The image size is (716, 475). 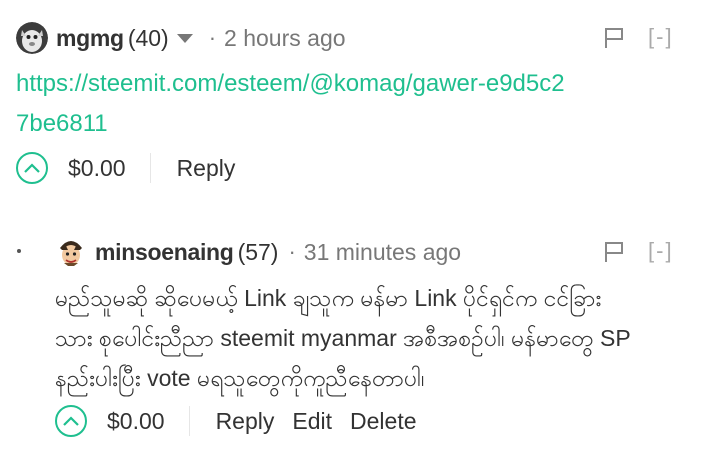 I want to click on comment-footer: $0.00 Reply Edit Delete, so click(x=245, y=421).